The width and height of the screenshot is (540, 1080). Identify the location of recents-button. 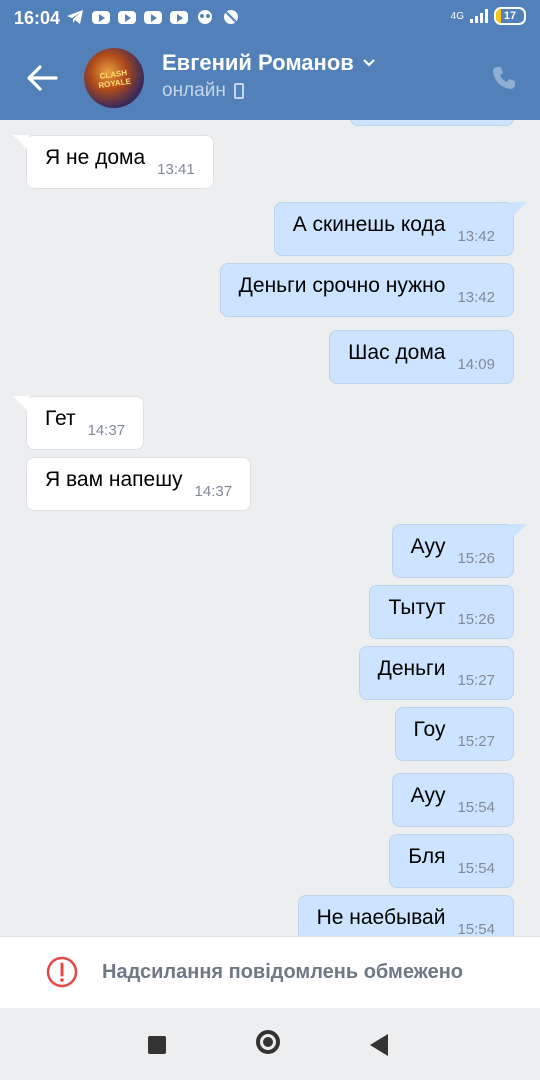
(157, 1045).